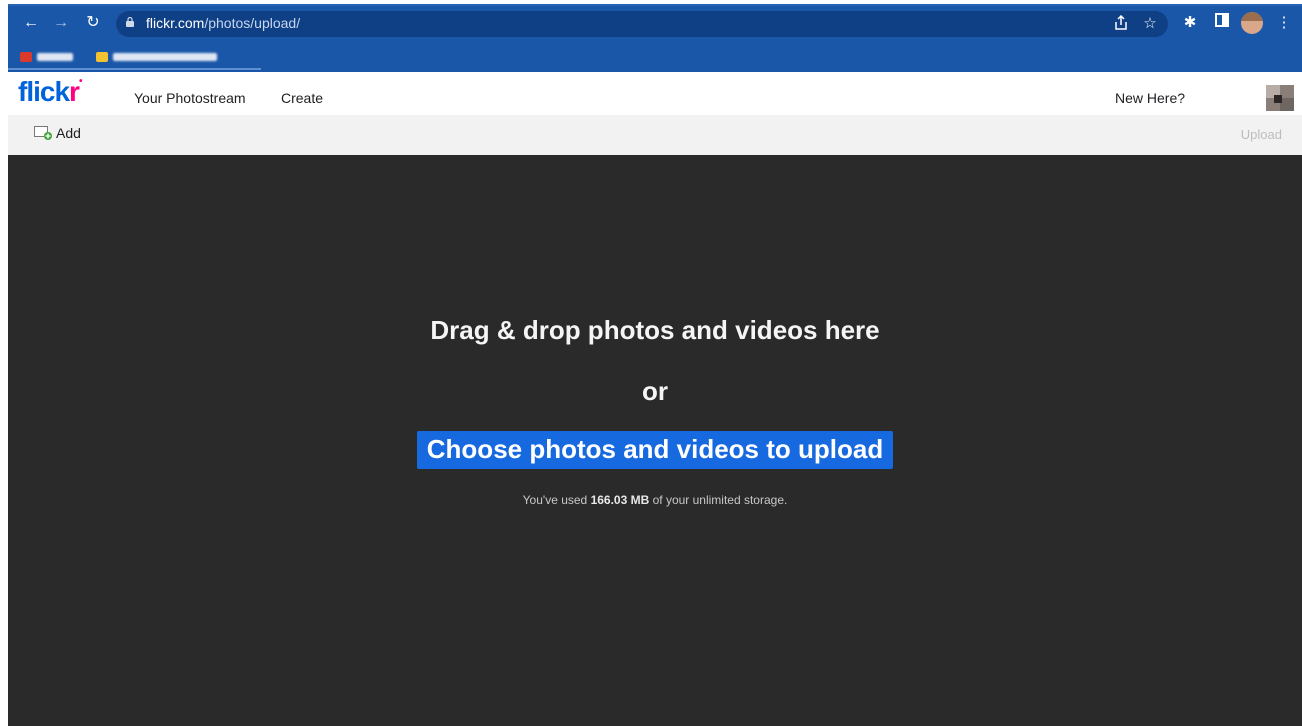 The height and width of the screenshot is (726, 1302). I want to click on sidepanel-icon, so click(1222, 23).